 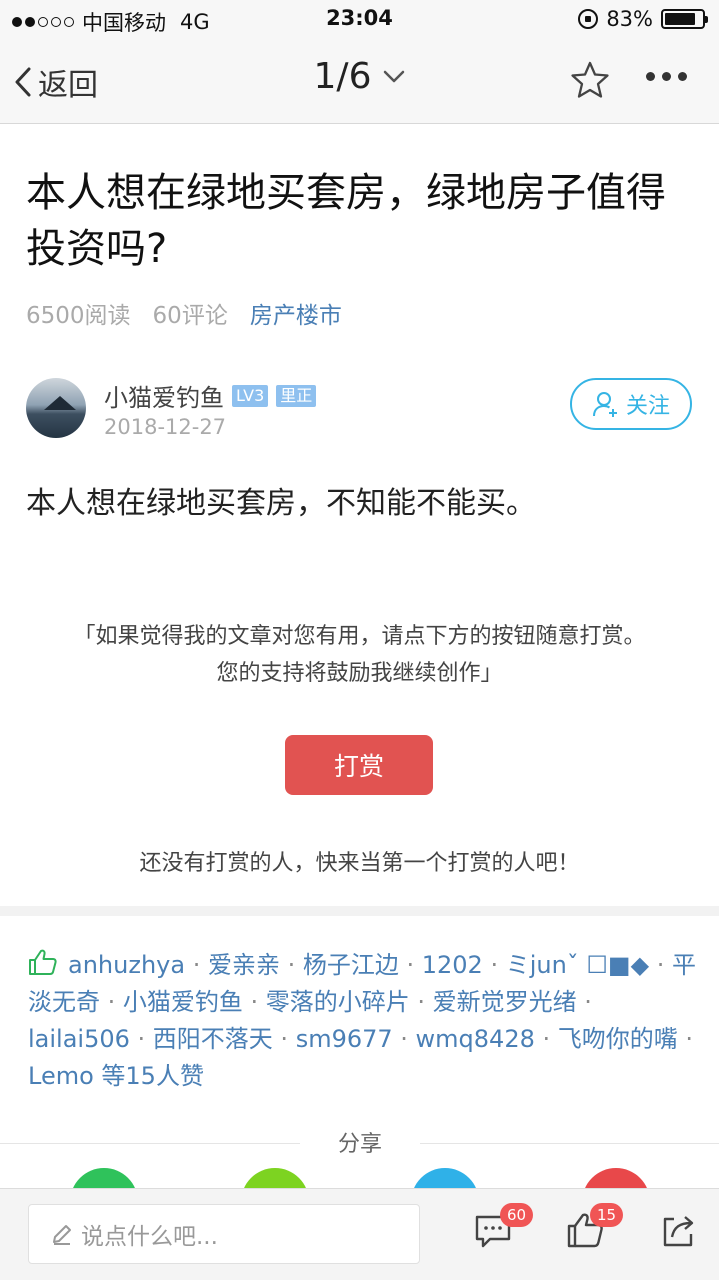 I want to click on author-name: 小猫爱钓鱼, so click(x=164, y=395).